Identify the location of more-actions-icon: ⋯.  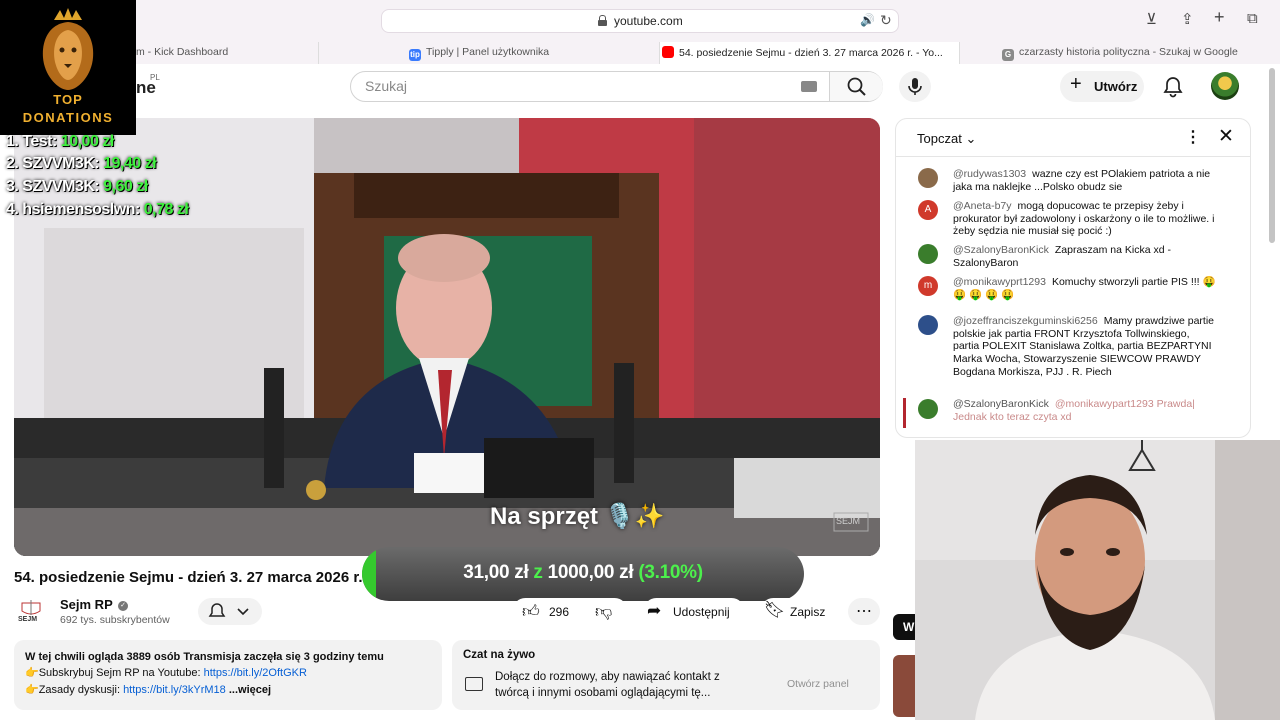
(864, 611).